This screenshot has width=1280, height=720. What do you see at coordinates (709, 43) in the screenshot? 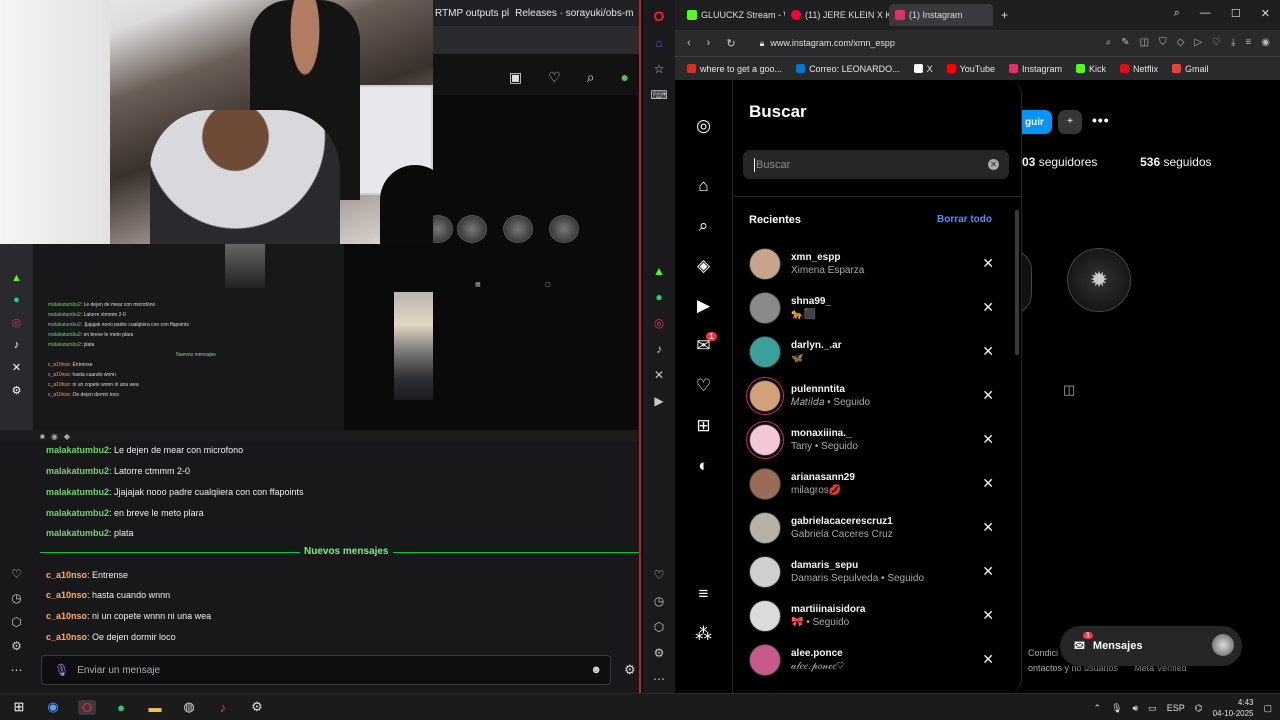
I see `forward-icon: ›` at bounding box center [709, 43].